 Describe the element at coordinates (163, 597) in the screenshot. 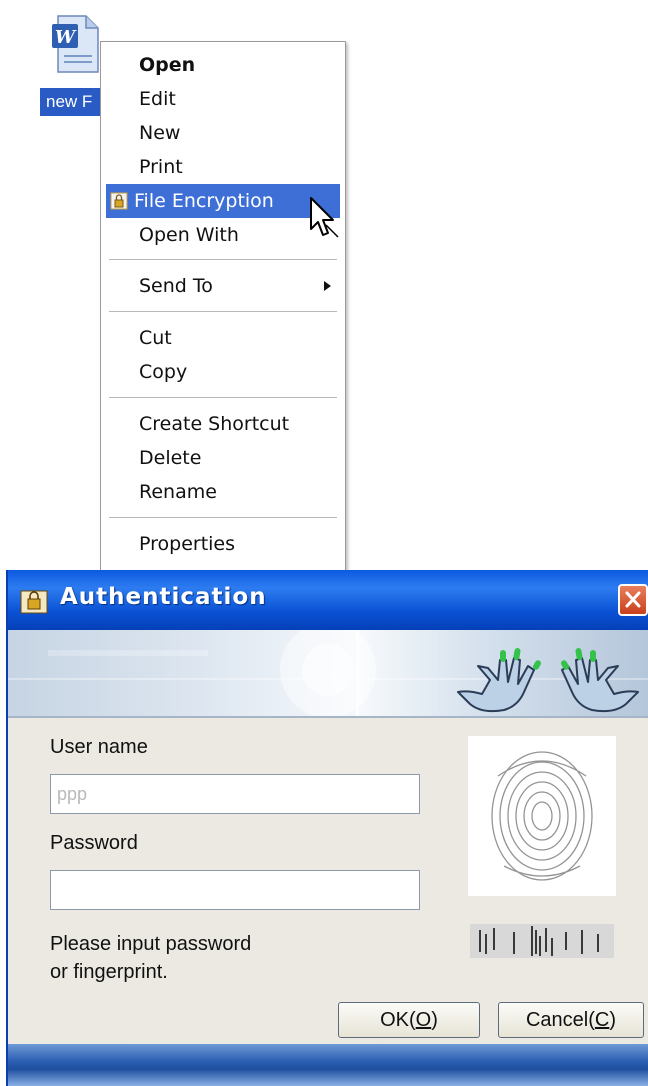

I see `dialog-title: Authentication` at that location.